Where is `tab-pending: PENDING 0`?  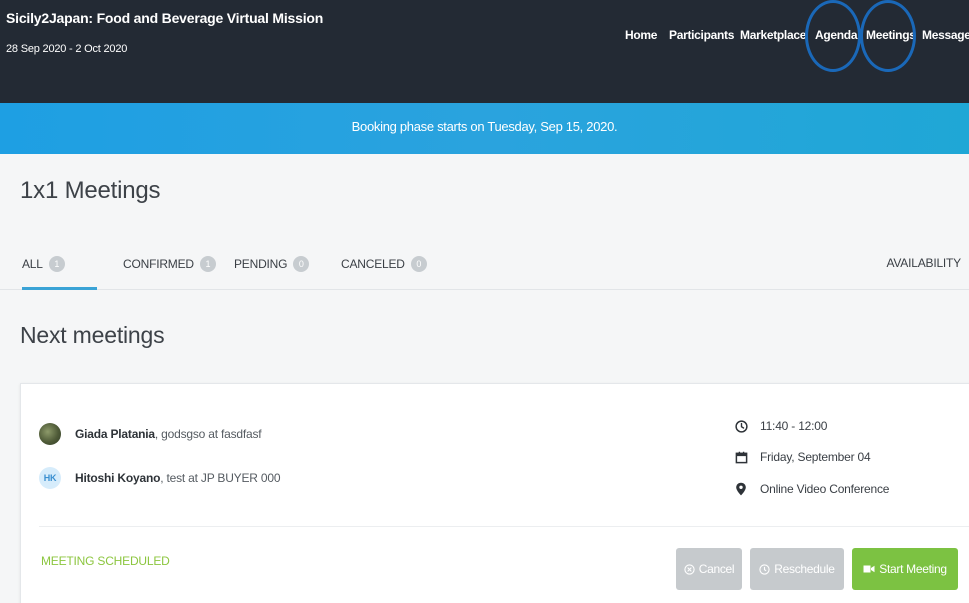 tab-pending: PENDING 0 is located at coordinates (272, 264).